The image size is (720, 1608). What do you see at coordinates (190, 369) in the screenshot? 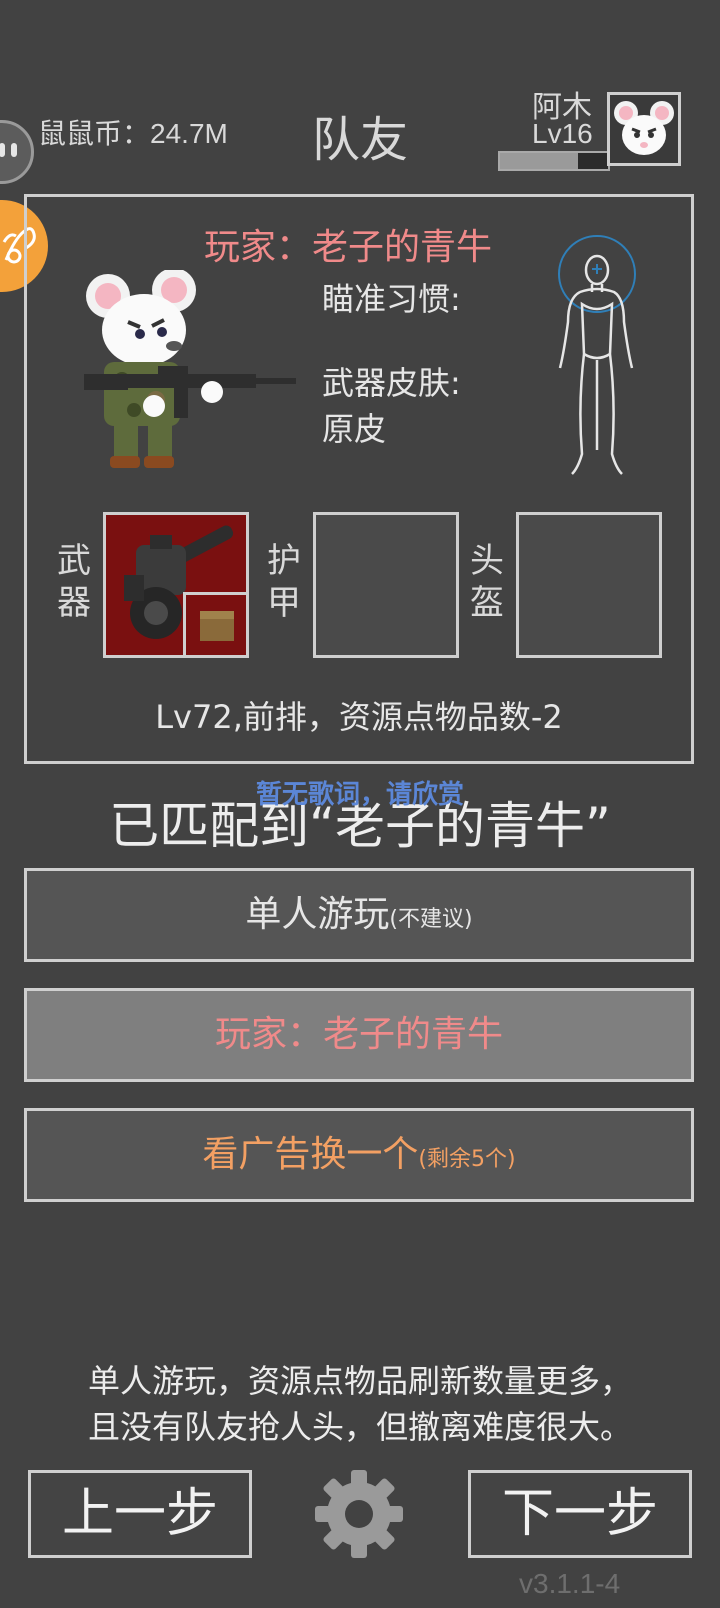
I see `mouse-soldier-icon` at bounding box center [190, 369].